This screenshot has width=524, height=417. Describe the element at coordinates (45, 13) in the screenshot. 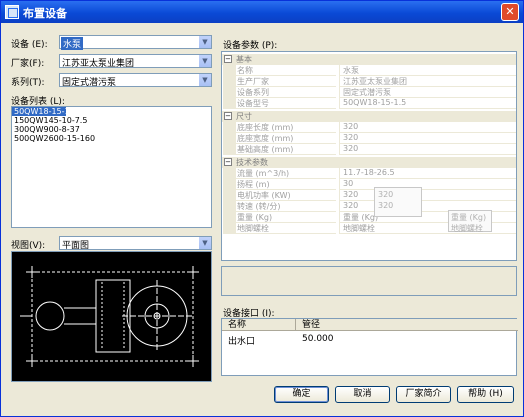

I see `window-title: 布置设备` at that location.